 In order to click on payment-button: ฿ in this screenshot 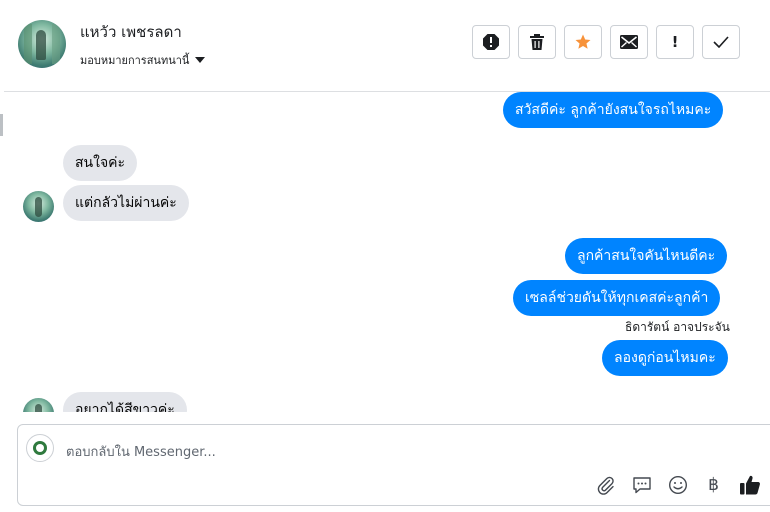, I will do `click(713, 484)`.